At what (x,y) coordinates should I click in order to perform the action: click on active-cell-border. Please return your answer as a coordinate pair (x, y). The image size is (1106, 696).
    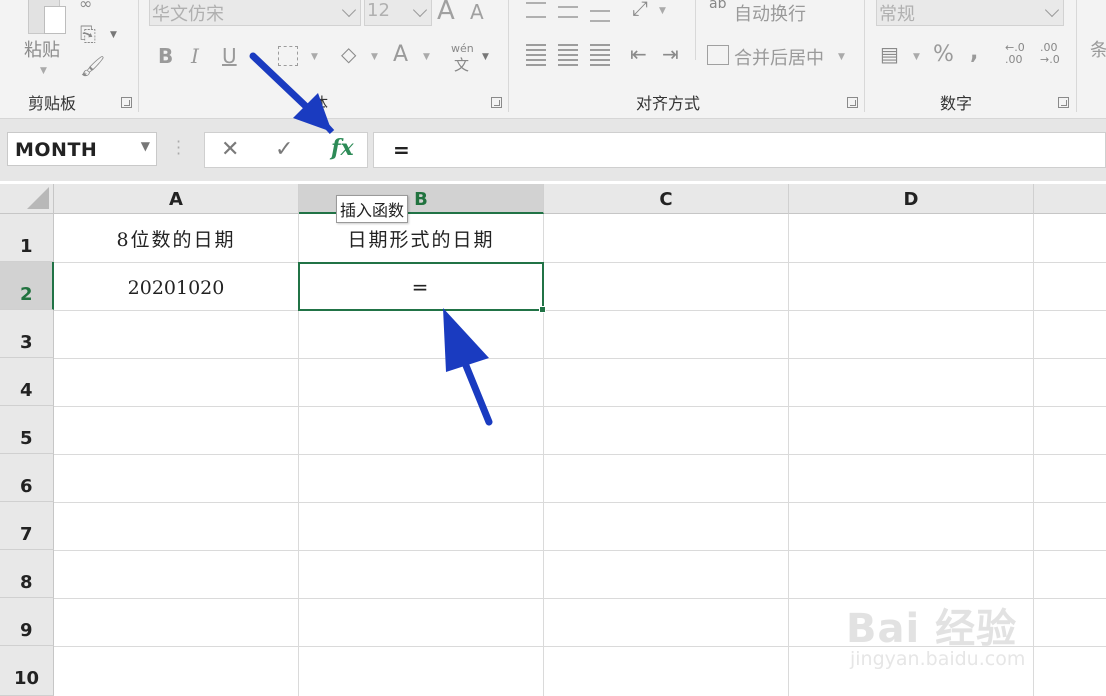
    Looking at the image, I should click on (422, 287).